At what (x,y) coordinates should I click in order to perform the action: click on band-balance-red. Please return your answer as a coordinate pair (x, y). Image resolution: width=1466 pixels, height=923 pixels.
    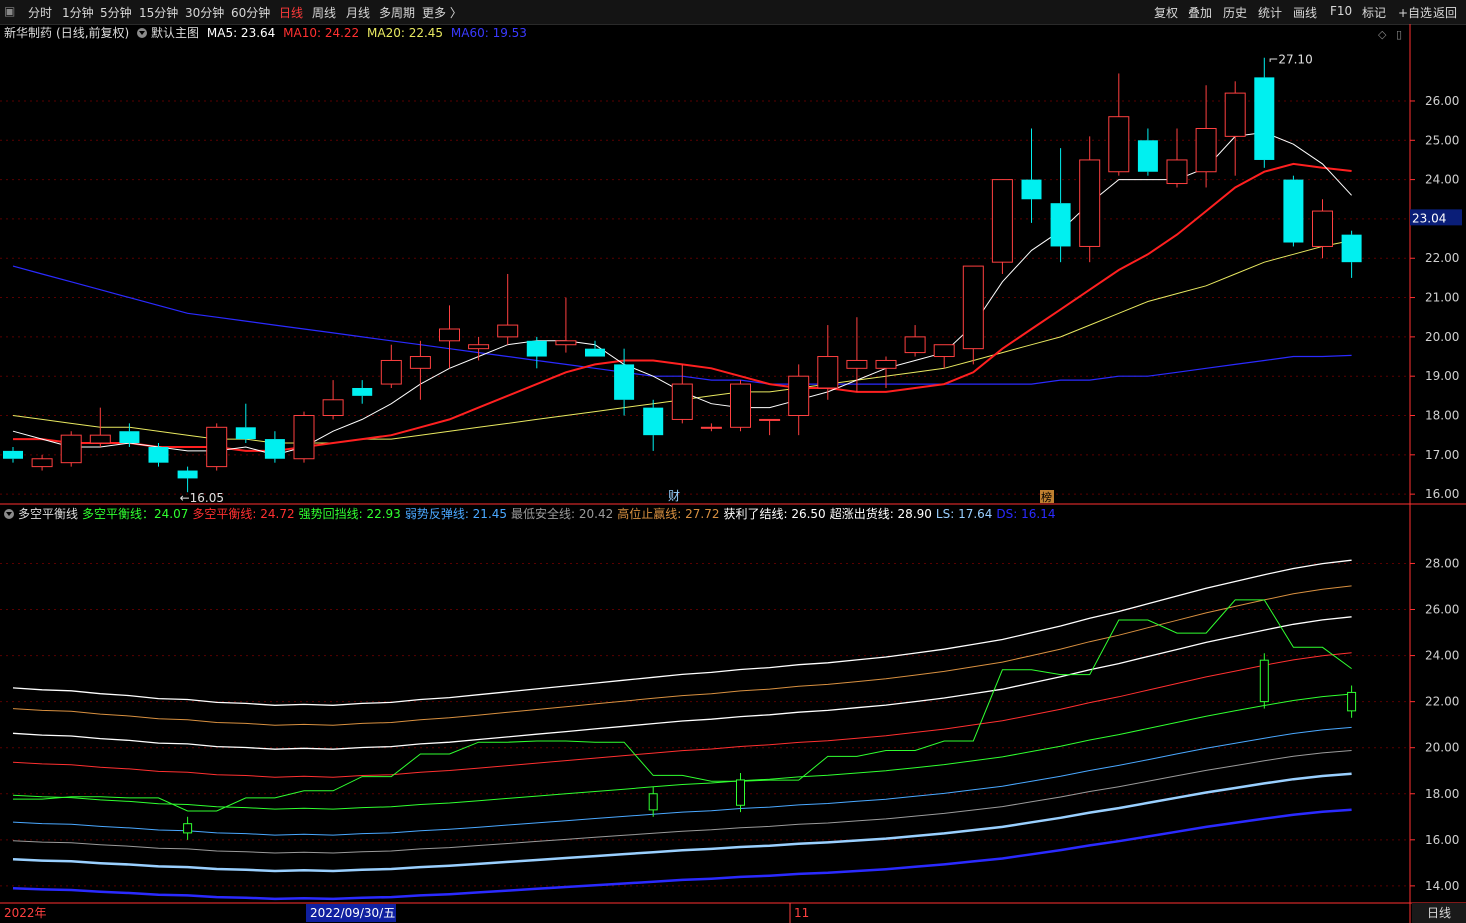
    Looking at the image, I should click on (682, 715).